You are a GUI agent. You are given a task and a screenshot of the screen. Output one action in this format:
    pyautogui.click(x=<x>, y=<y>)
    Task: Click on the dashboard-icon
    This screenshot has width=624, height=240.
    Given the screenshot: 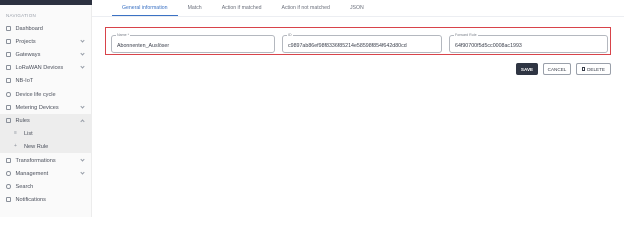 What is the action you would take?
    pyautogui.click(x=8, y=28)
    